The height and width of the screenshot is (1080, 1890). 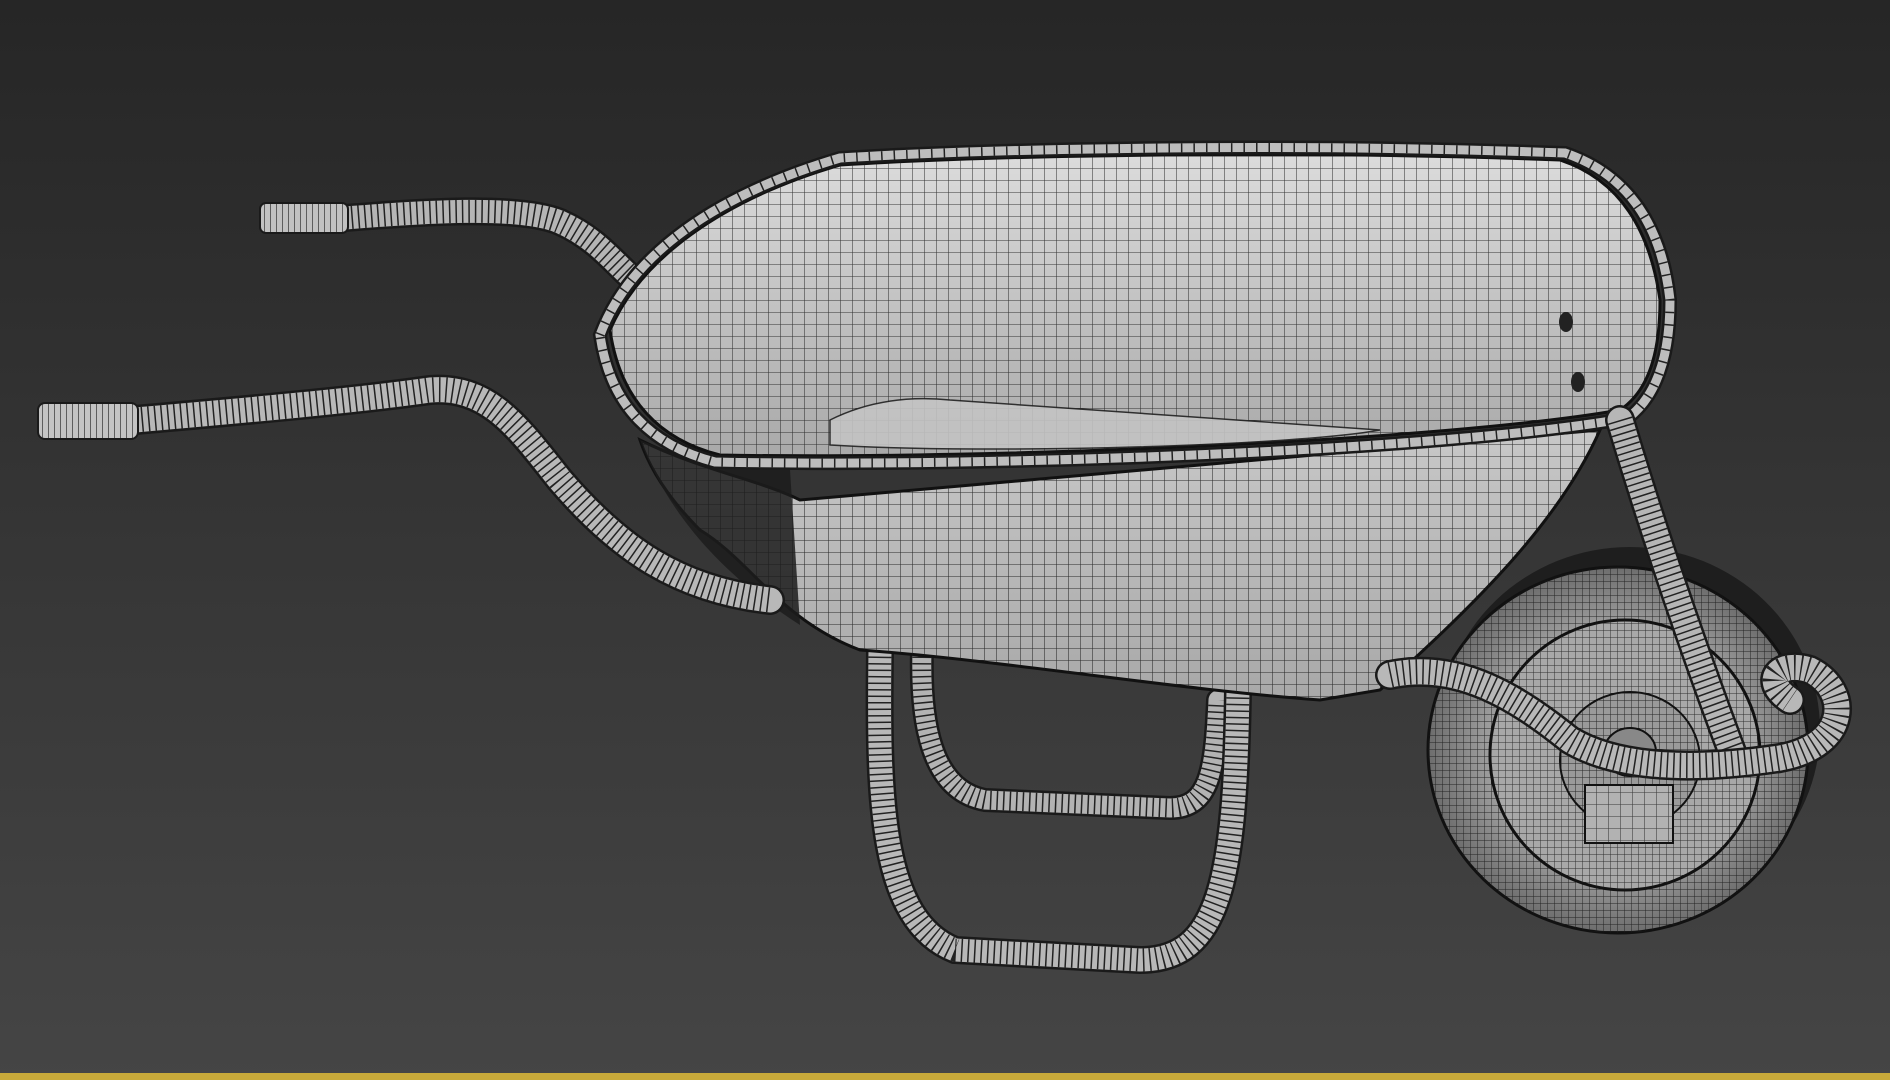 What do you see at coordinates (945, 1076) in the screenshot?
I see `active-viewport-border` at bounding box center [945, 1076].